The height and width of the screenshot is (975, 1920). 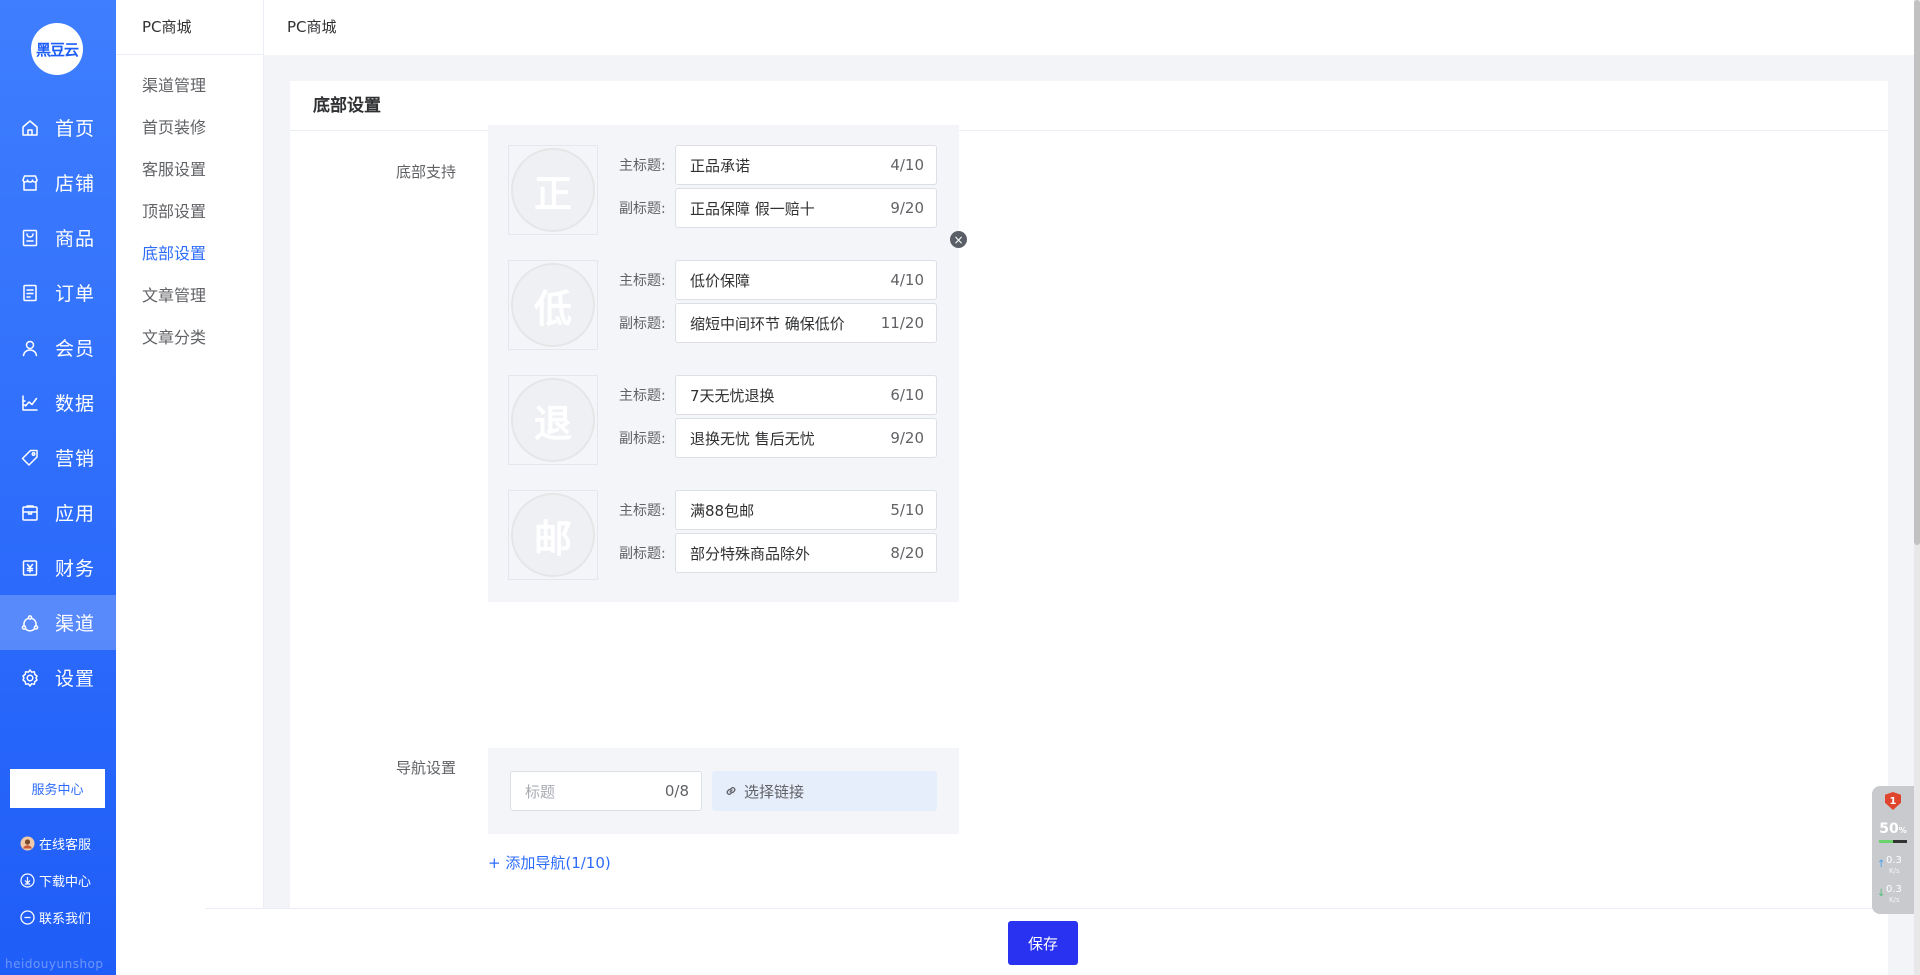 What do you see at coordinates (907, 438) in the screenshot?
I see `sub-title-count: 9/20` at bounding box center [907, 438].